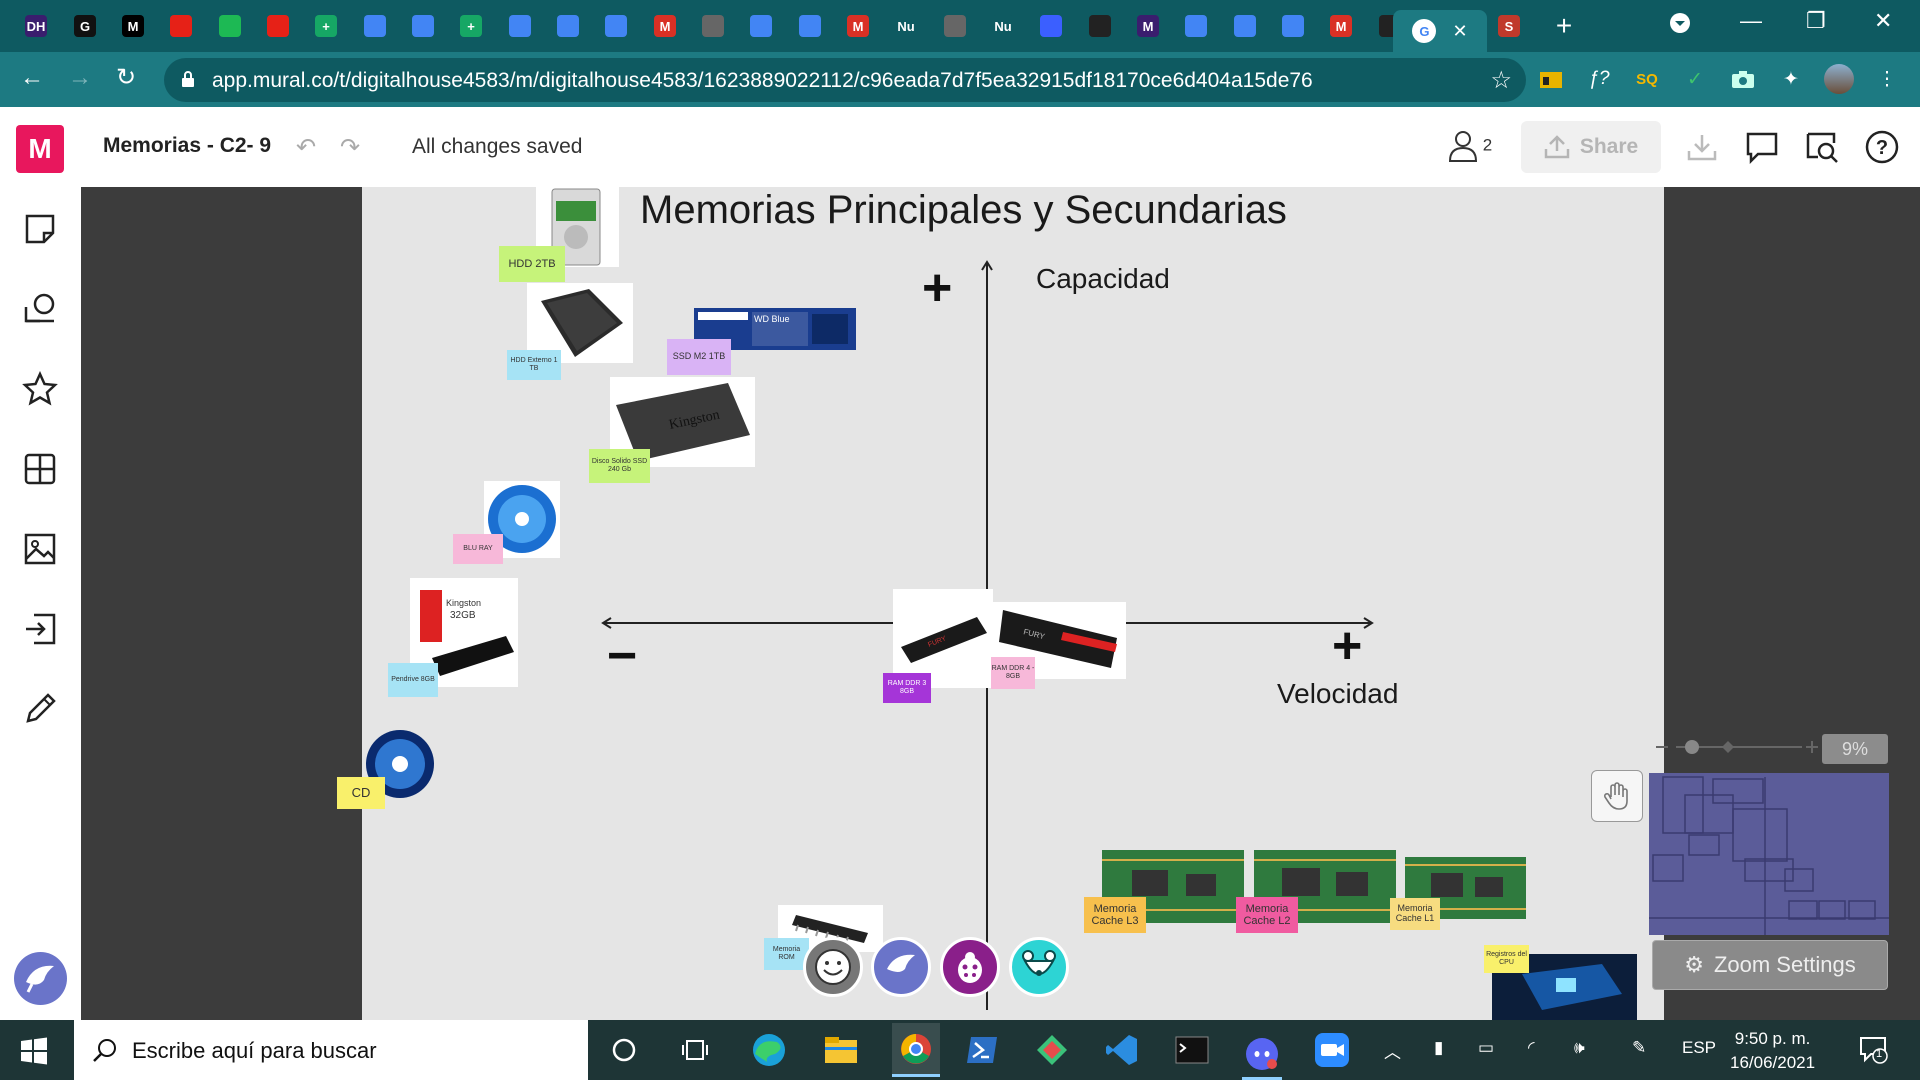 This screenshot has width=1920, height=1080. Describe the element at coordinates (1773, 1062) in the screenshot. I see `clock-date: 16/06/2021` at that location.